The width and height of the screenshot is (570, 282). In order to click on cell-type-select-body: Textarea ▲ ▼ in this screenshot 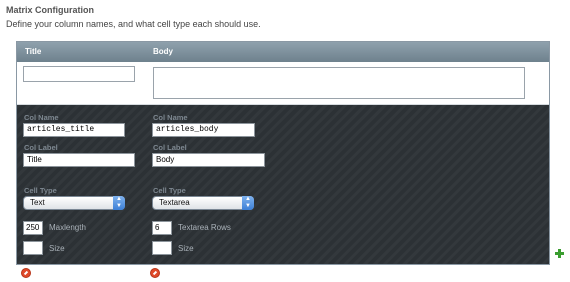, I will do `click(203, 203)`.